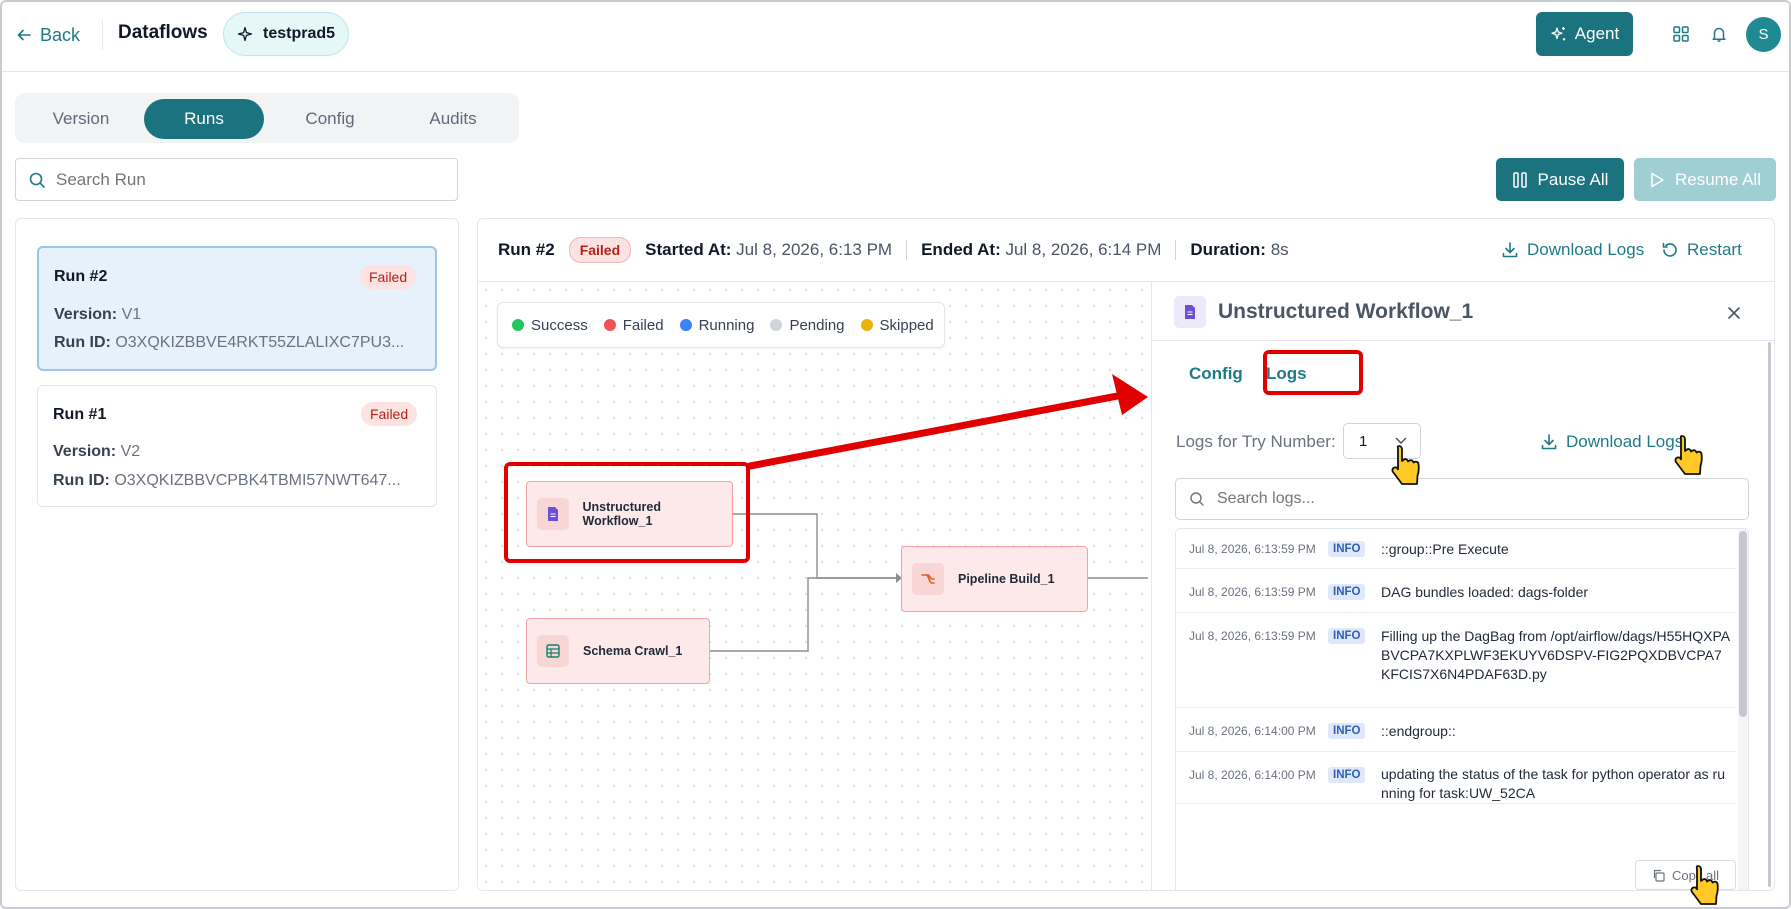 The image size is (1791, 909). What do you see at coordinates (1216, 374) in the screenshot?
I see `tab-task-config: Config` at bounding box center [1216, 374].